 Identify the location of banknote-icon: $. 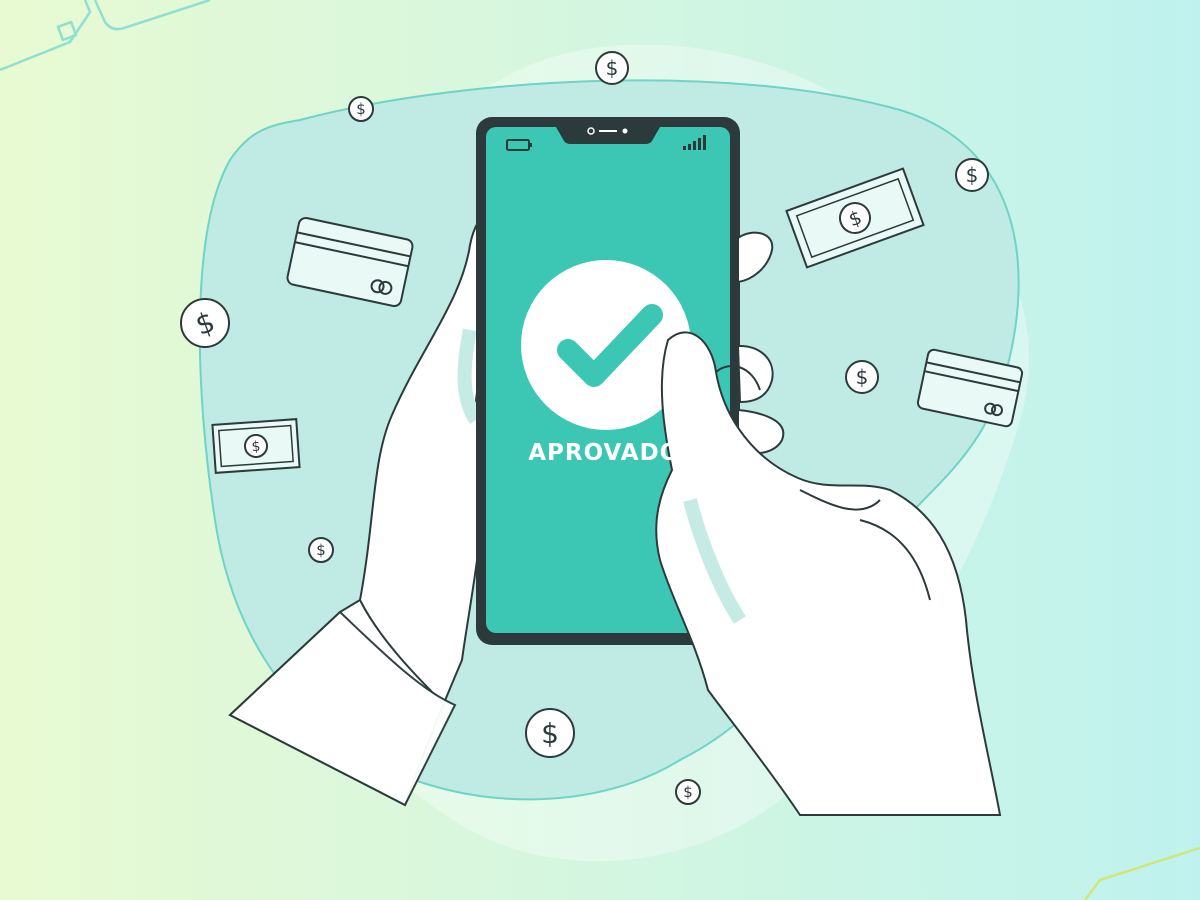
(256, 446).